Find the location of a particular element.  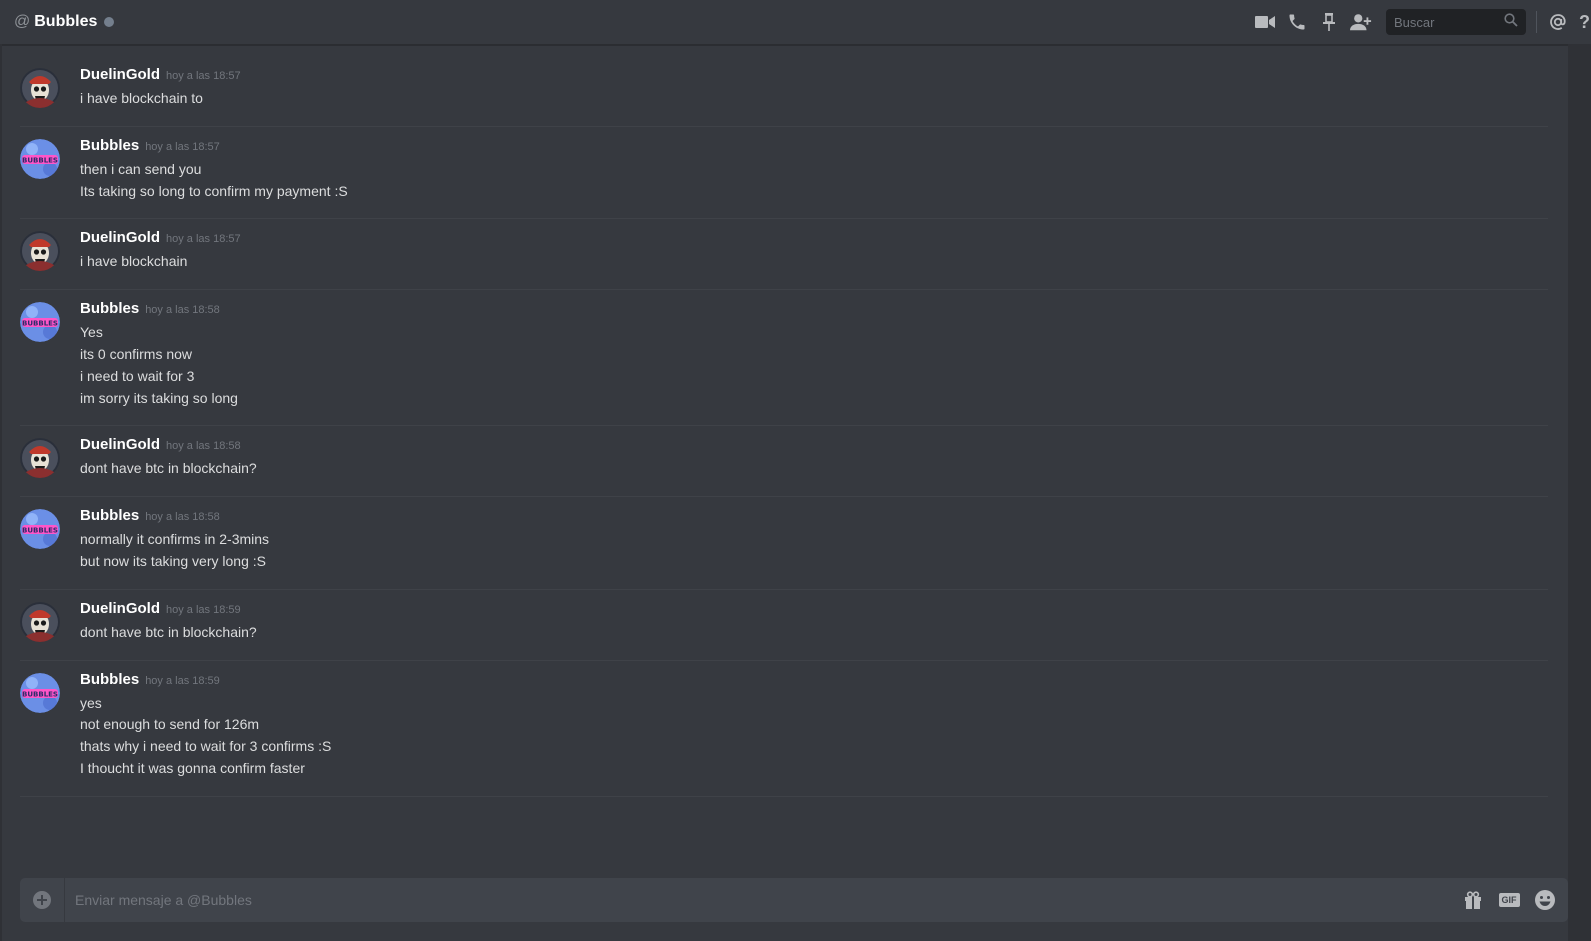

message-text: i need to wait for 3 is located at coordinates (137, 375).